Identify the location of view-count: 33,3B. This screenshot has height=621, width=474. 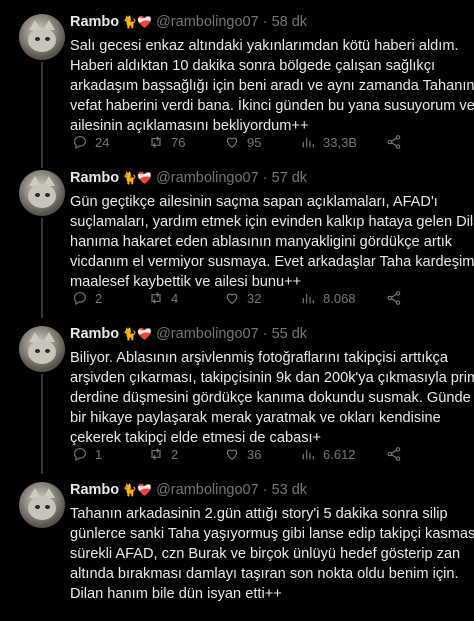
(340, 142).